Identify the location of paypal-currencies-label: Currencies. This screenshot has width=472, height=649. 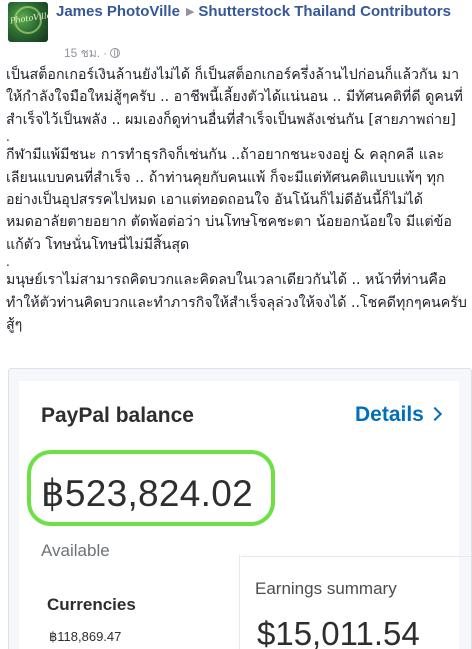
(91, 604).